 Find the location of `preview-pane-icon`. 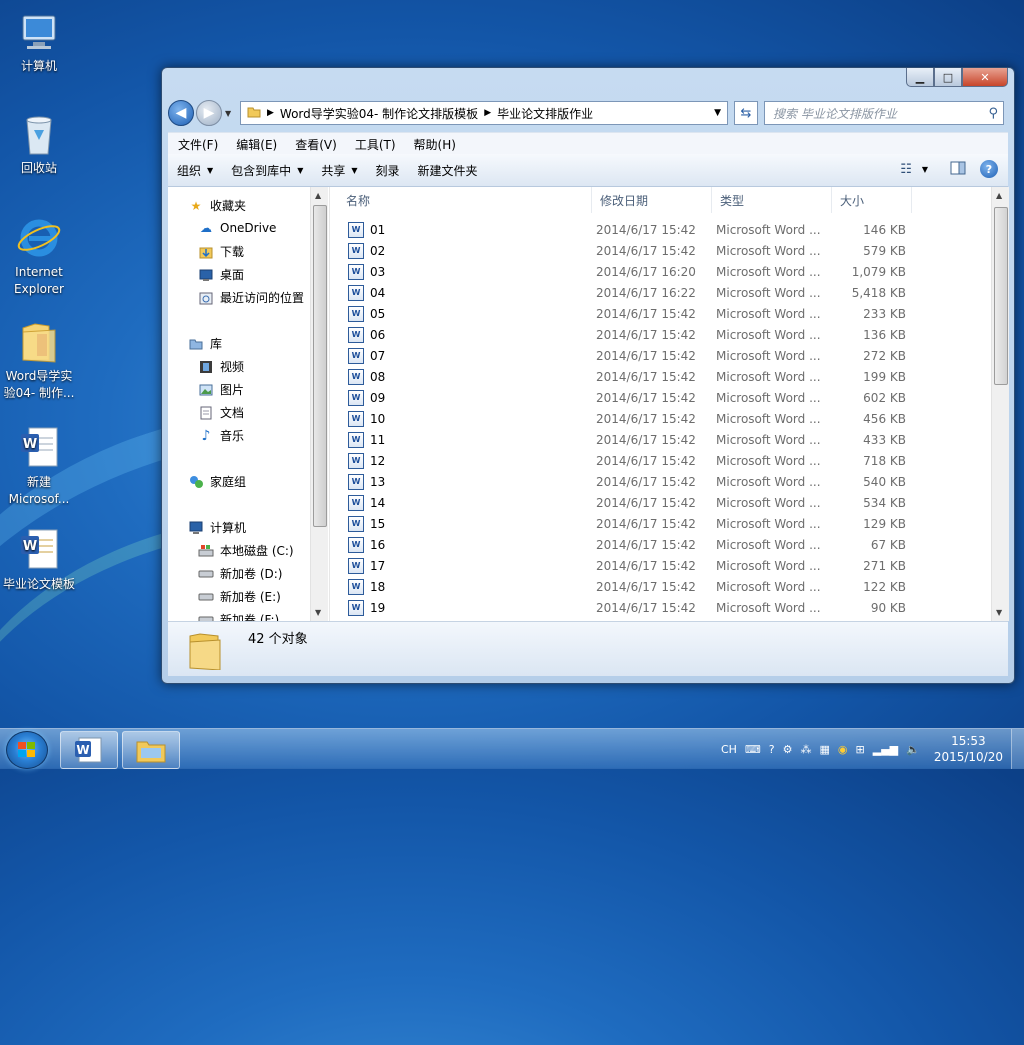

preview-pane-icon is located at coordinates (958, 169).